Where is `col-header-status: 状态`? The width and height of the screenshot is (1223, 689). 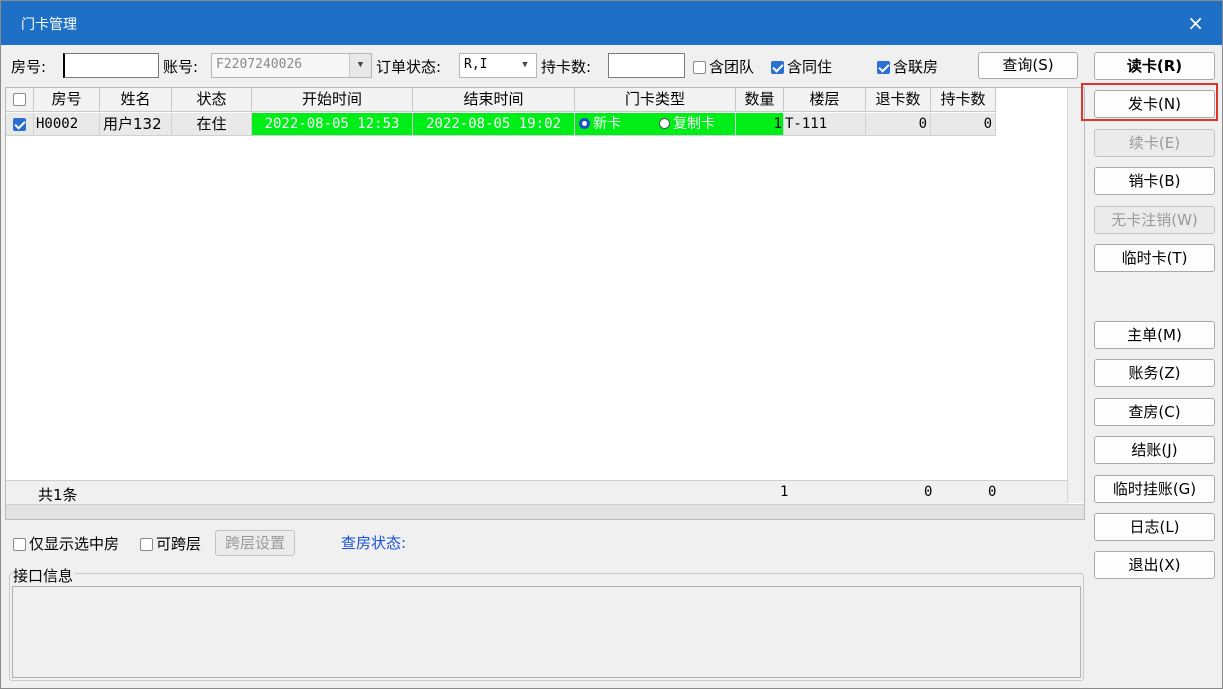
col-header-status: 状态 is located at coordinates (212, 100).